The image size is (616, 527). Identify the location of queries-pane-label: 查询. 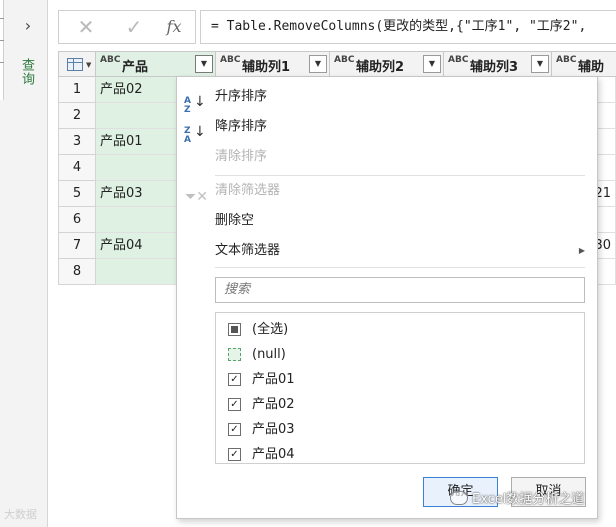
(26, 72).